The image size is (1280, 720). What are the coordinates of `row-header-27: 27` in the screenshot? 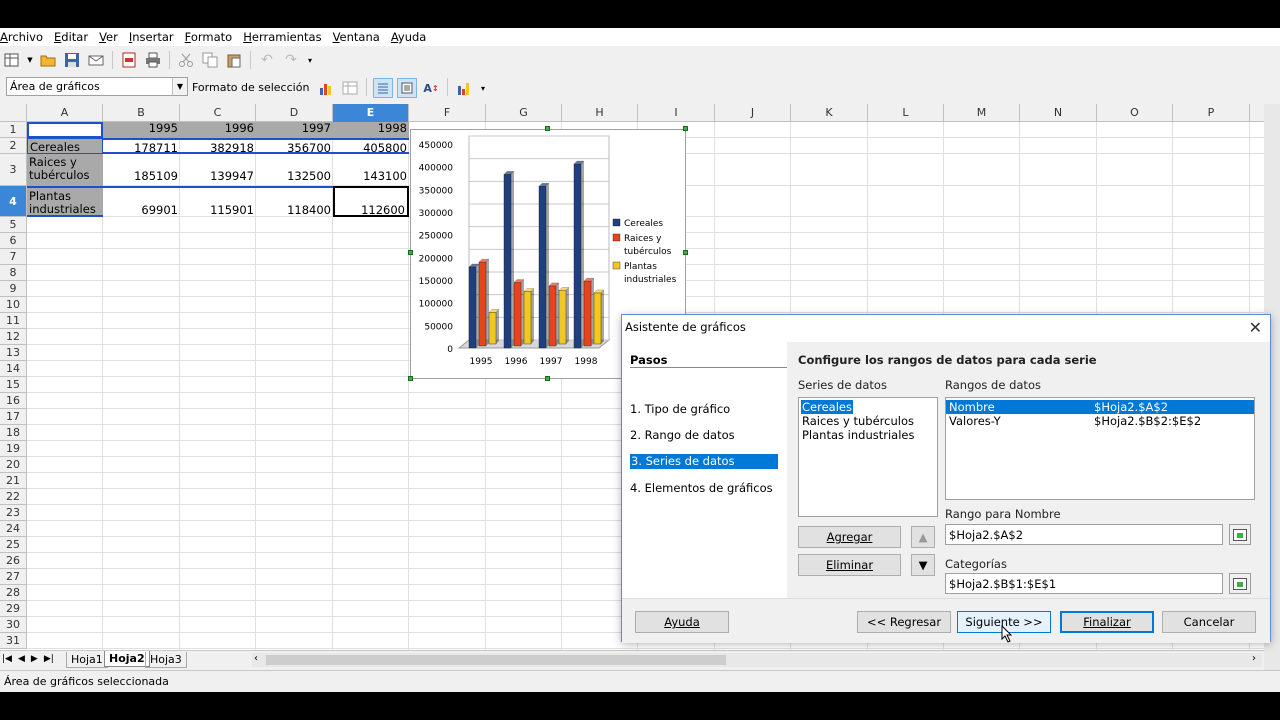 It's located at (13, 577).